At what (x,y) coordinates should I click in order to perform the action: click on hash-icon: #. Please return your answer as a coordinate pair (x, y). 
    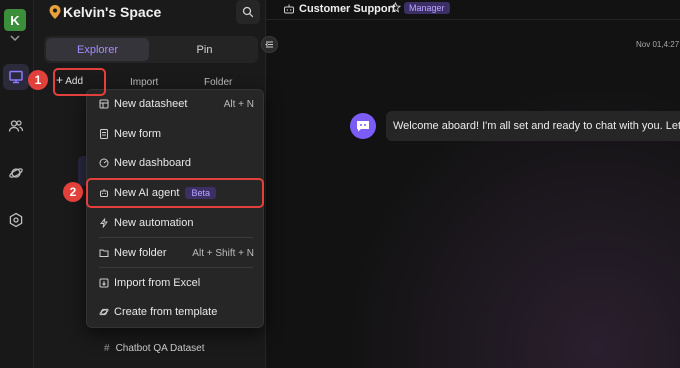
    Looking at the image, I should click on (107, 348).